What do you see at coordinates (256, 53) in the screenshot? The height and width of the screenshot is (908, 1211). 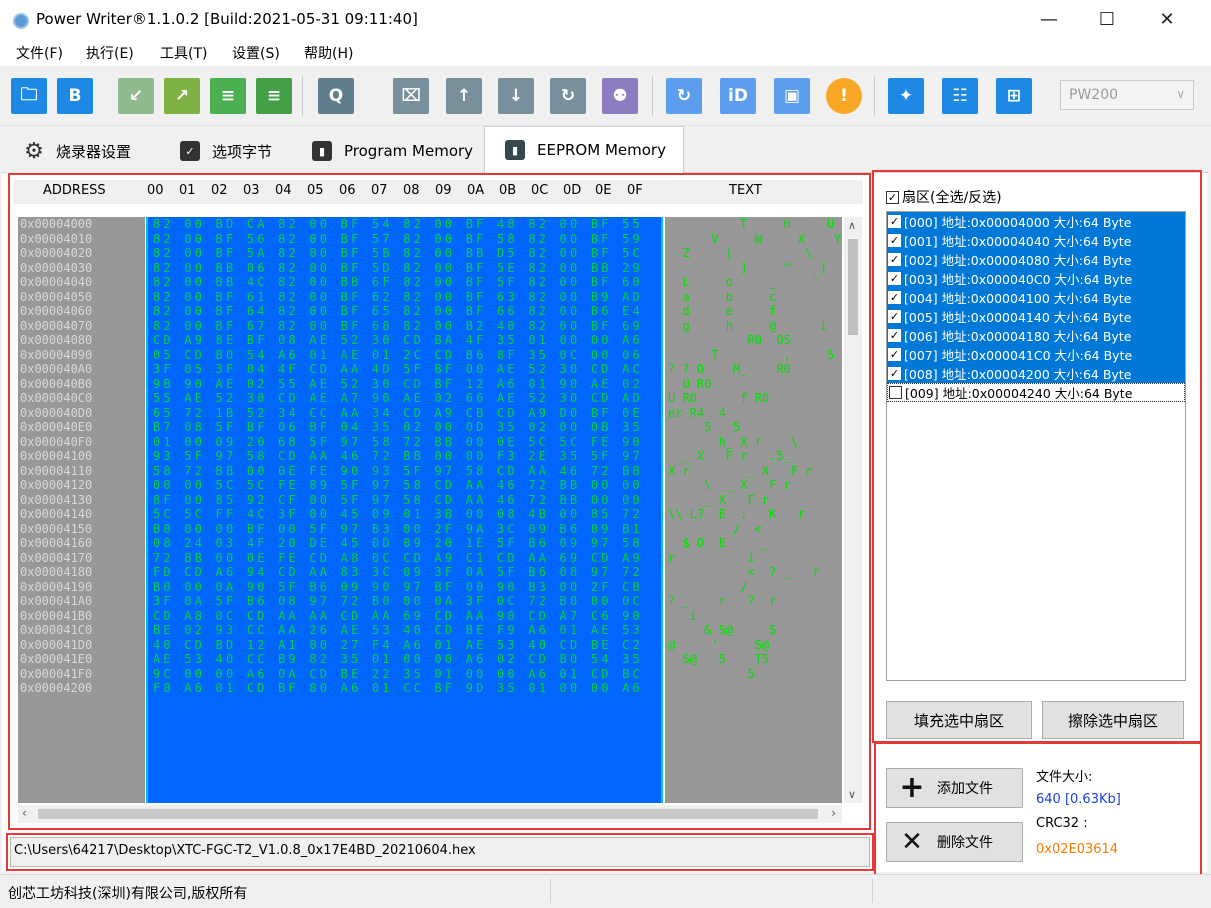 I see `menu-settings: 设置(S)` at bounding box center [256, 53].